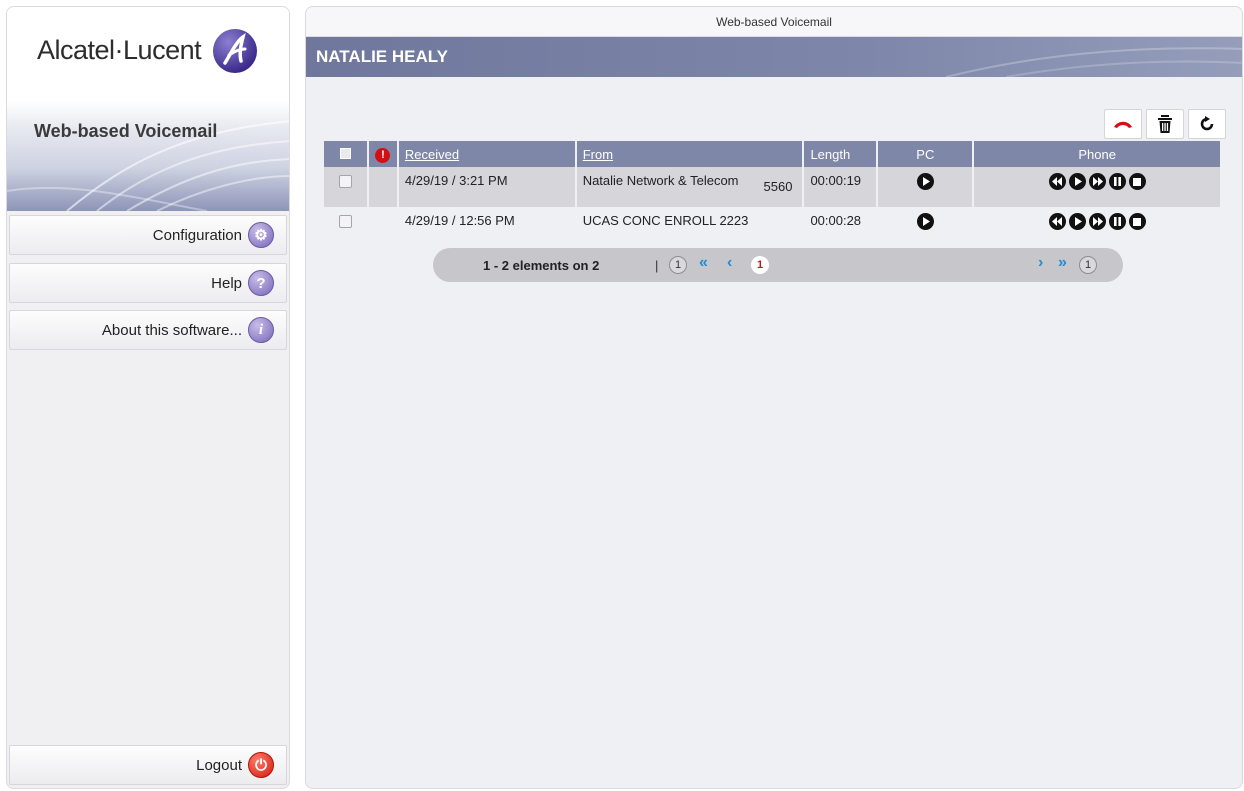 The height and width of the screenshot is (791, 1244). Describe the element at coordinates (261, 330) in the screenshot. I see `info-icon: i` at that location.